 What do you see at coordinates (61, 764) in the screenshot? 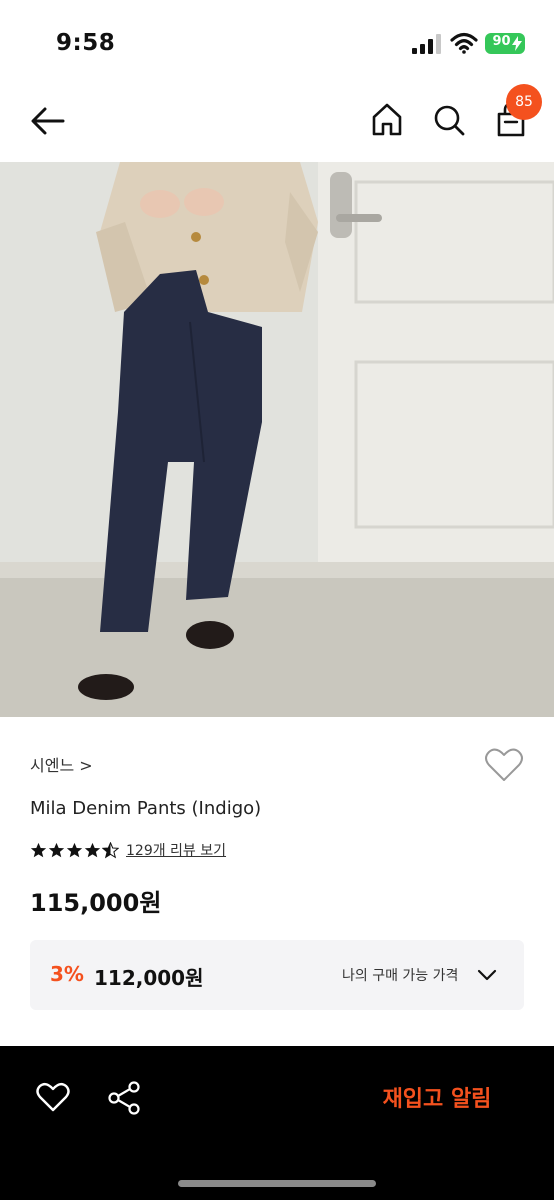
I see `brand-link: 시엔느 >` at bounding box center [61, 764].